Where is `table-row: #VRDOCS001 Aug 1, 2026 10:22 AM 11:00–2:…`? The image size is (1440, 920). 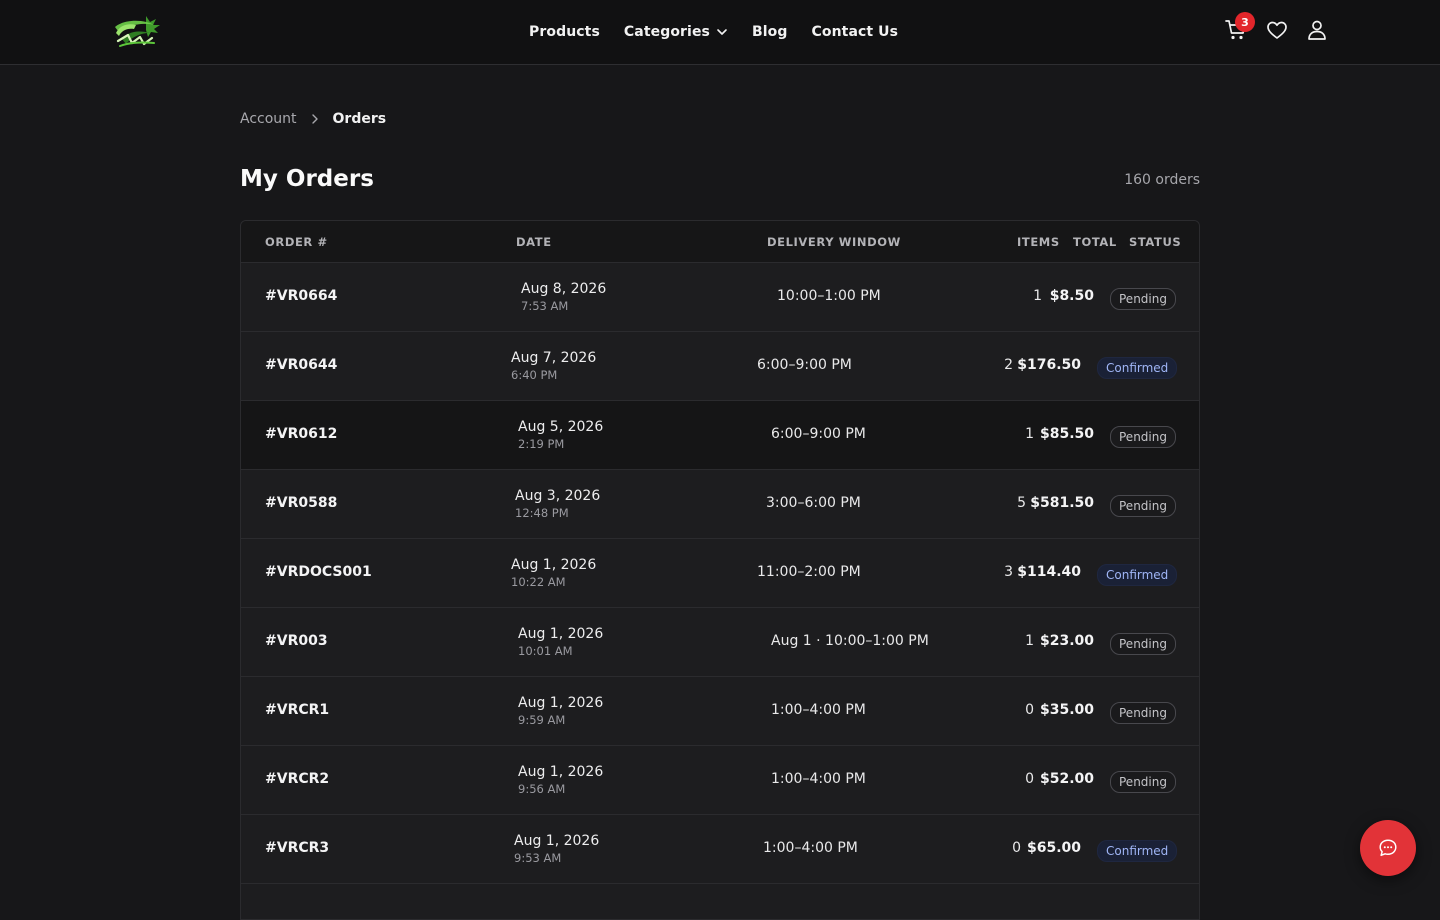
table-row: #VRDOCS001 Aug 1, 2026 10:22 AM 11:00–2:… is located at coordinates (720, 573).